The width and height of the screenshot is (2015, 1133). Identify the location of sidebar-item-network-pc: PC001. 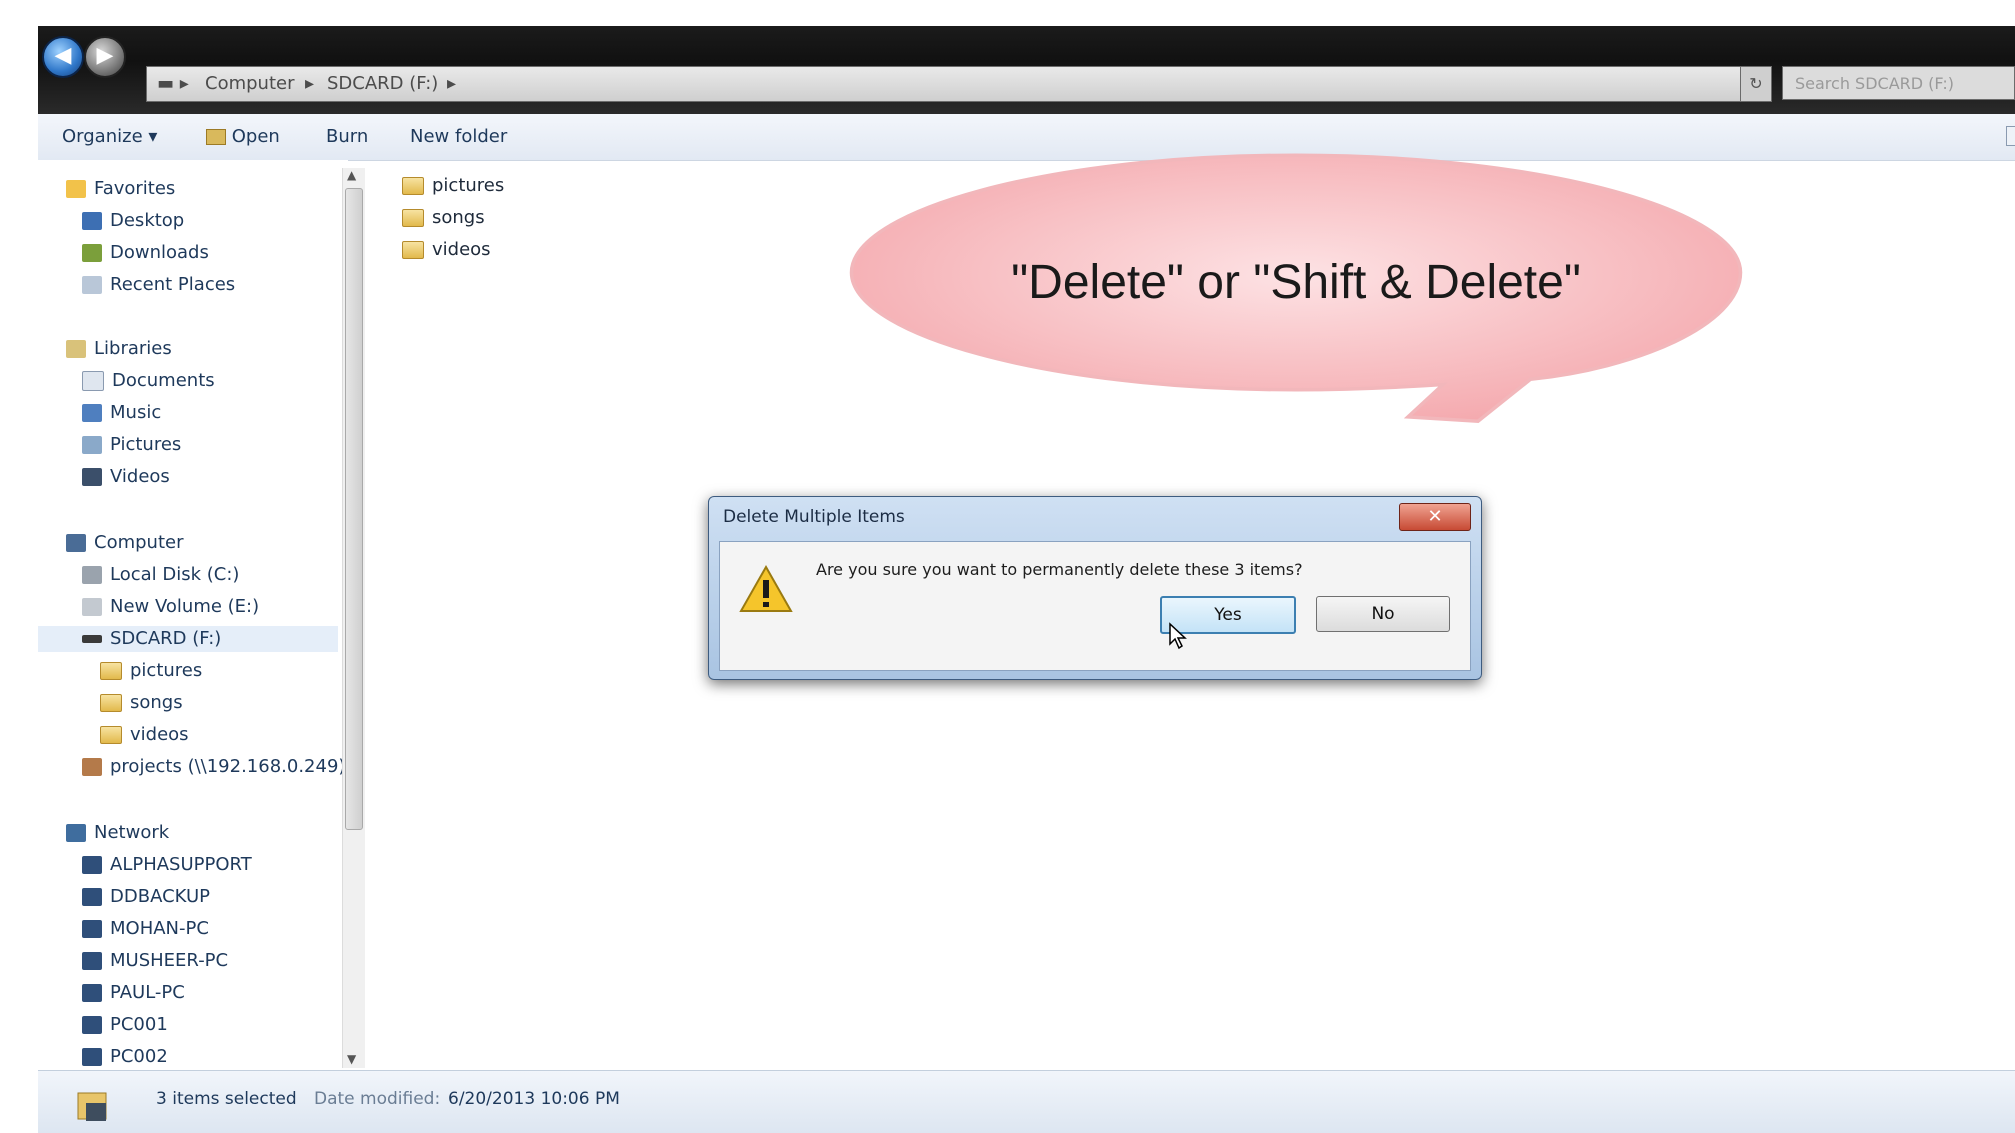
(125, 1025).